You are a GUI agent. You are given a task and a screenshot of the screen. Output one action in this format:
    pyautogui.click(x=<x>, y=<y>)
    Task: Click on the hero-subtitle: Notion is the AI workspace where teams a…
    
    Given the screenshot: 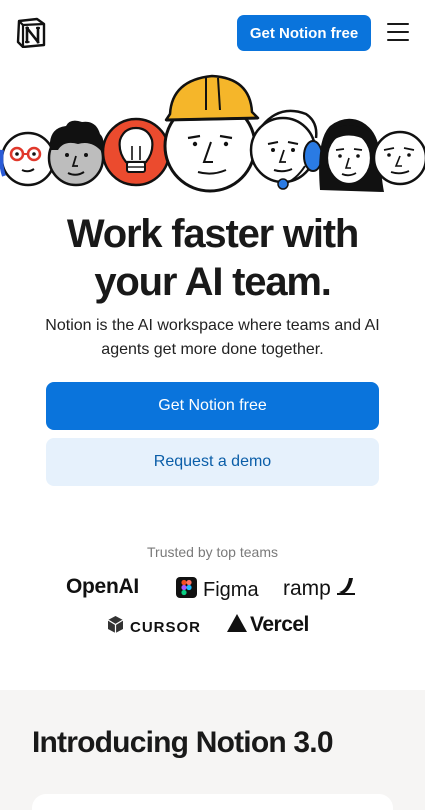 What is the action you would take?
    pyautogui.click(x=212, y=337)
    